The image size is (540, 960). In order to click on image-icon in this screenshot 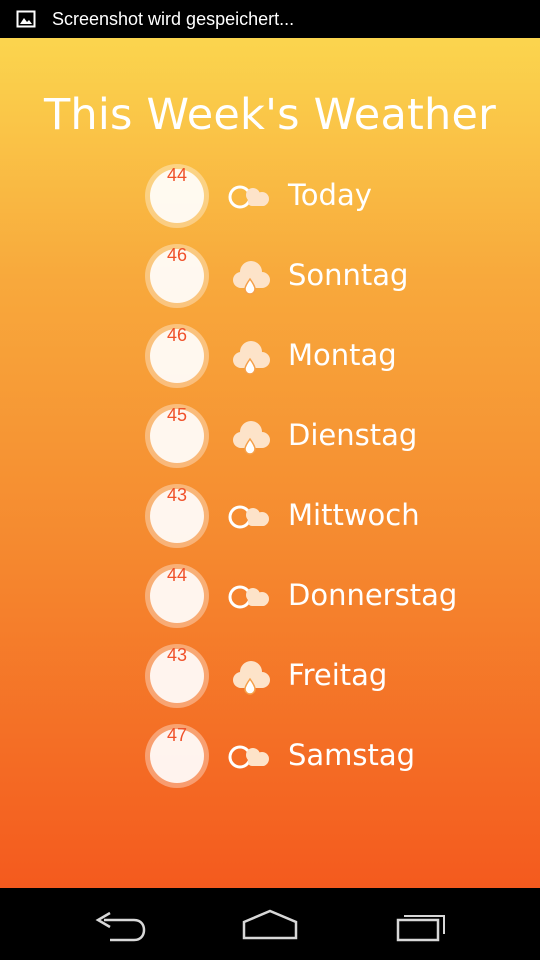, I will do `click(26, 19)`.